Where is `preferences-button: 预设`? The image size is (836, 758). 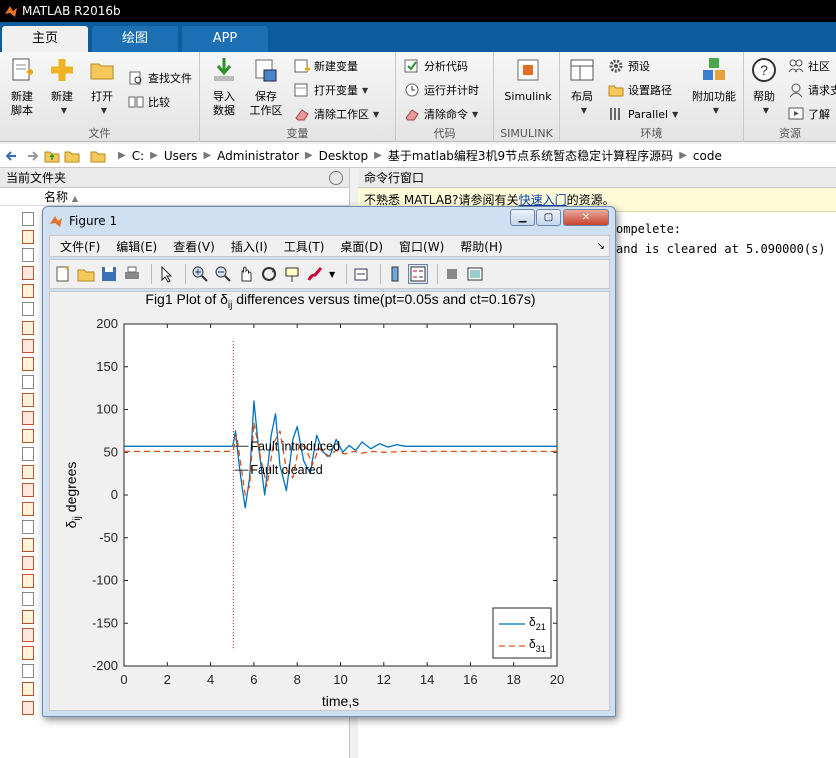 preferences-button: 预设 is located at coordinates (629, 66).